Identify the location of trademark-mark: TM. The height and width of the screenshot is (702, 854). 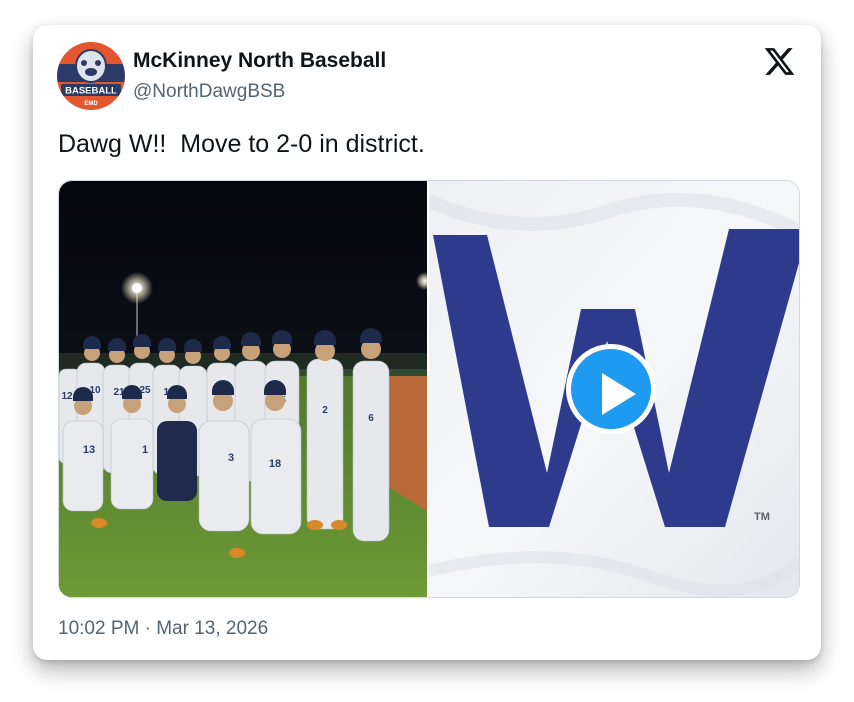
(762, 517).